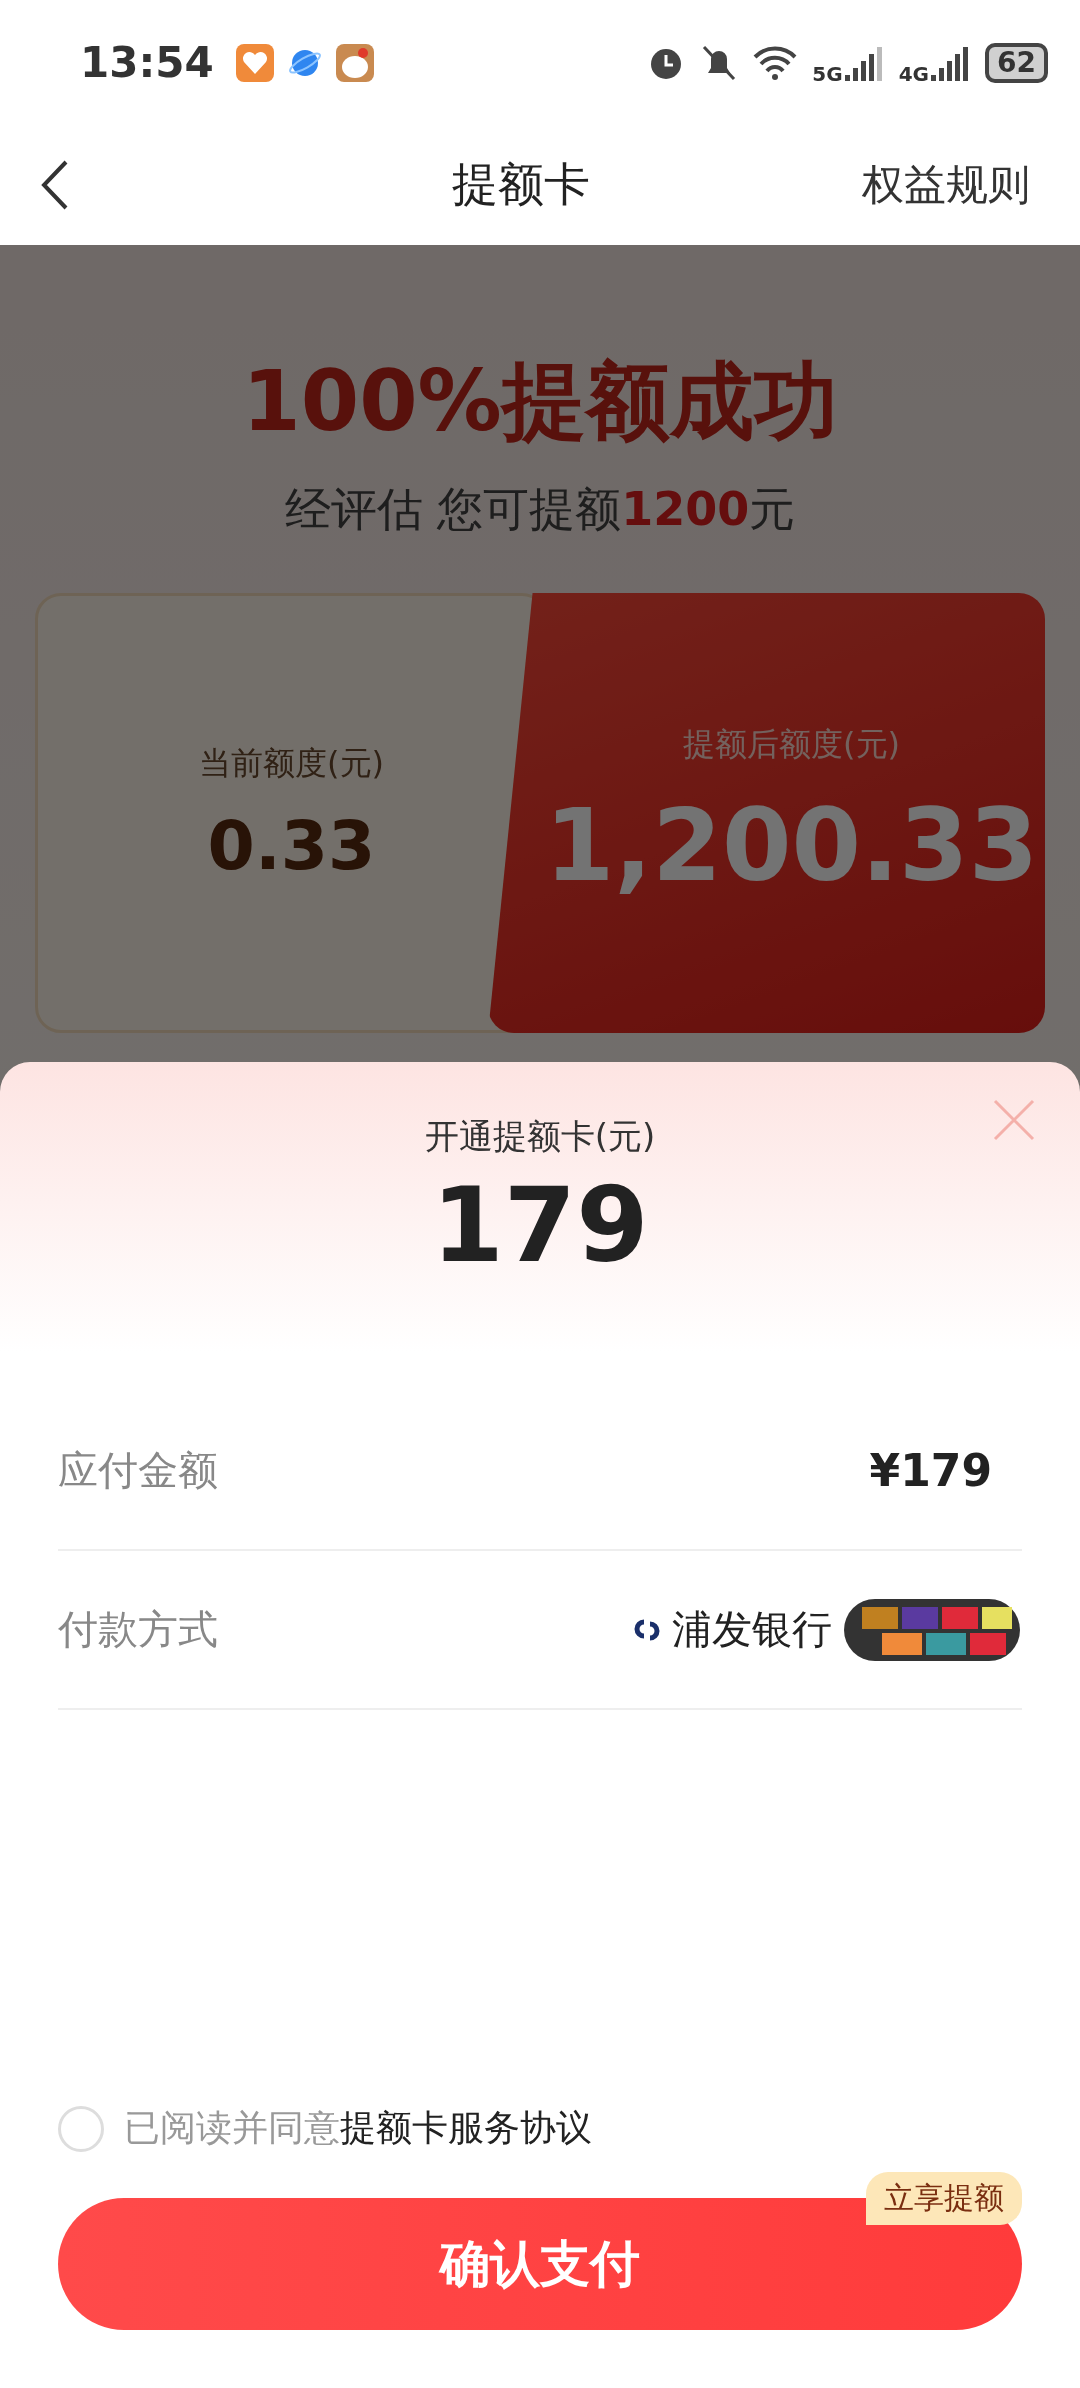 The image size is (1080, 2388). Describe the element at coordinates (466, 2127) in the screenshot. I see `agreement-link: 提额卡服务协议` at that location.